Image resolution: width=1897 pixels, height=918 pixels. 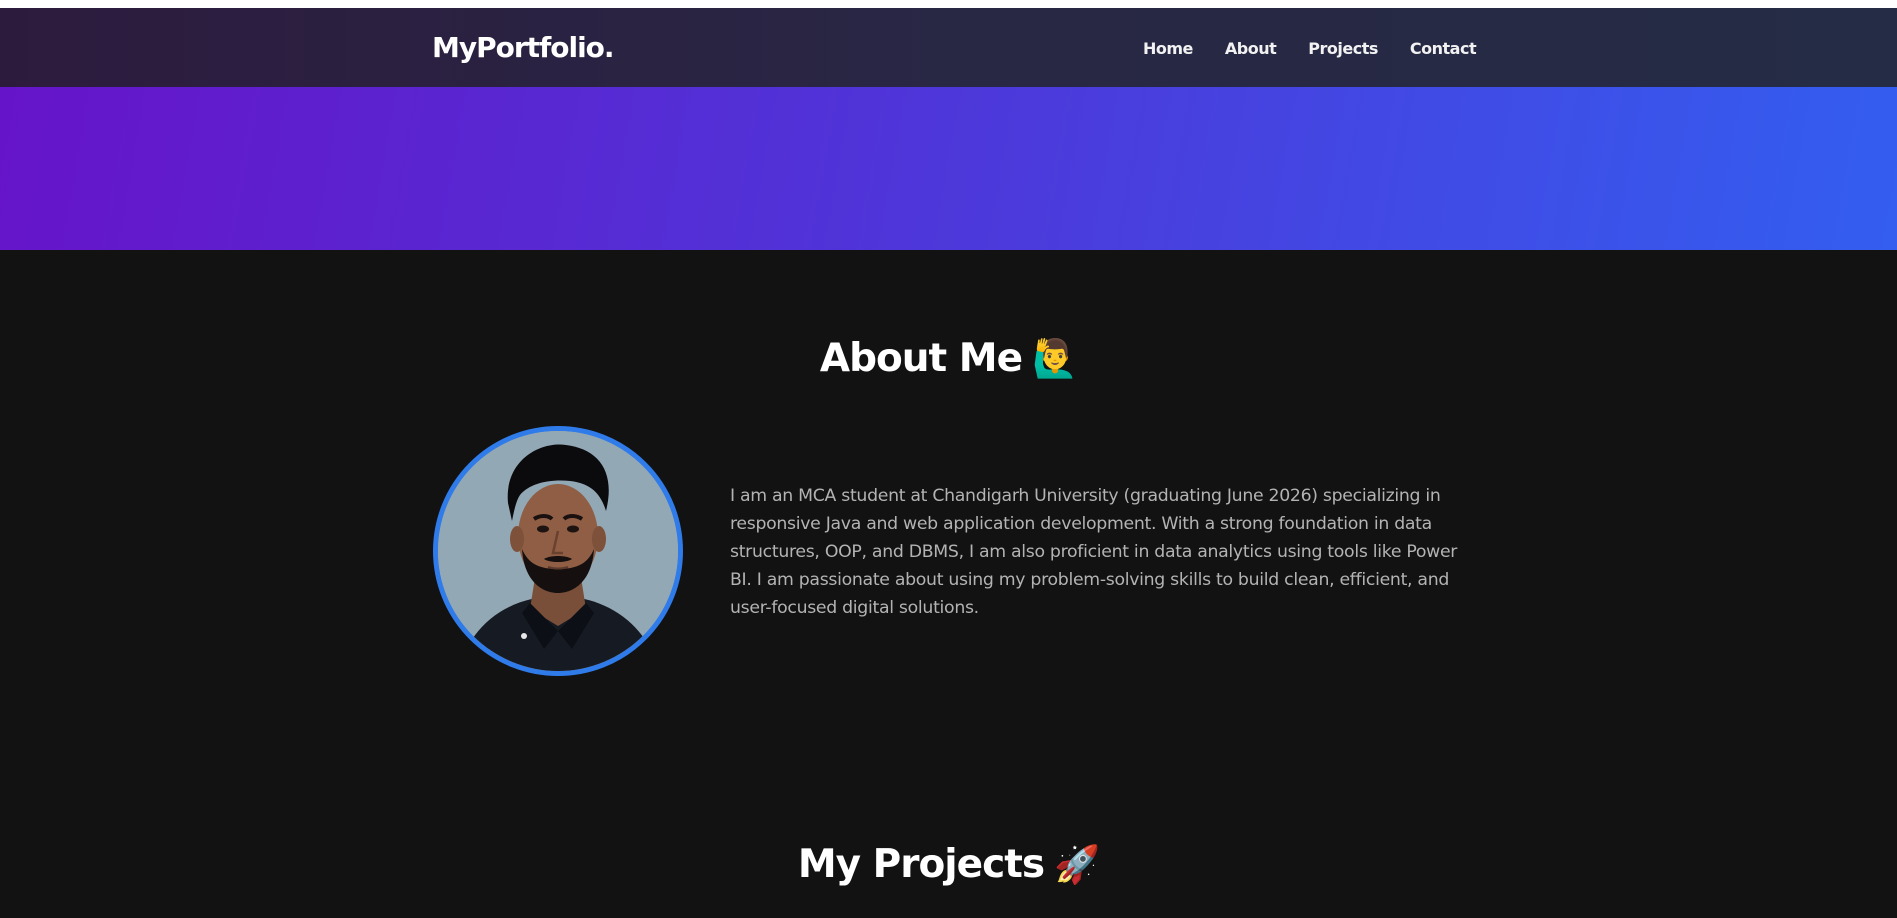 What do you see at coordinates (948, 4) in the screenshot?
I see `browser-top-strip` at bounding box center [948, 4].